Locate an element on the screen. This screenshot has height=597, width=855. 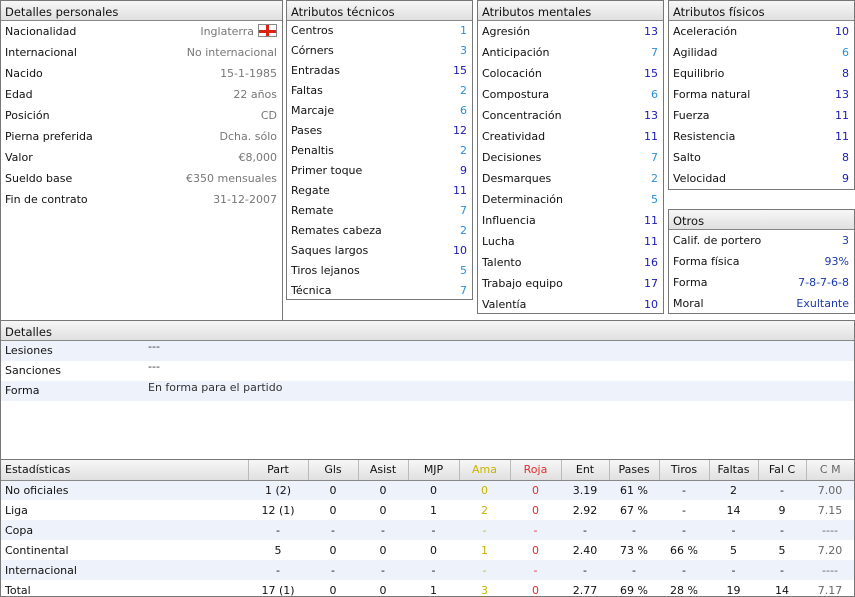
table-row: Copa - - - - - - - - - - - ---- is located at coordinates (427, 530).